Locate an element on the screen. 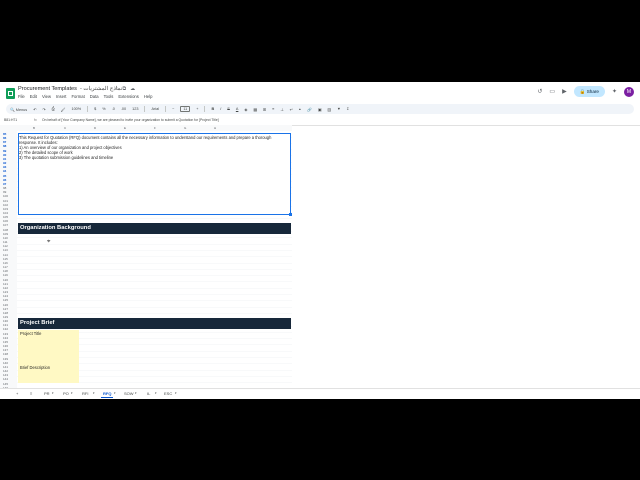 The width and height of the screenshot is (640, 480). menu-item-edit: Edit is located at coordinates (33, 96).